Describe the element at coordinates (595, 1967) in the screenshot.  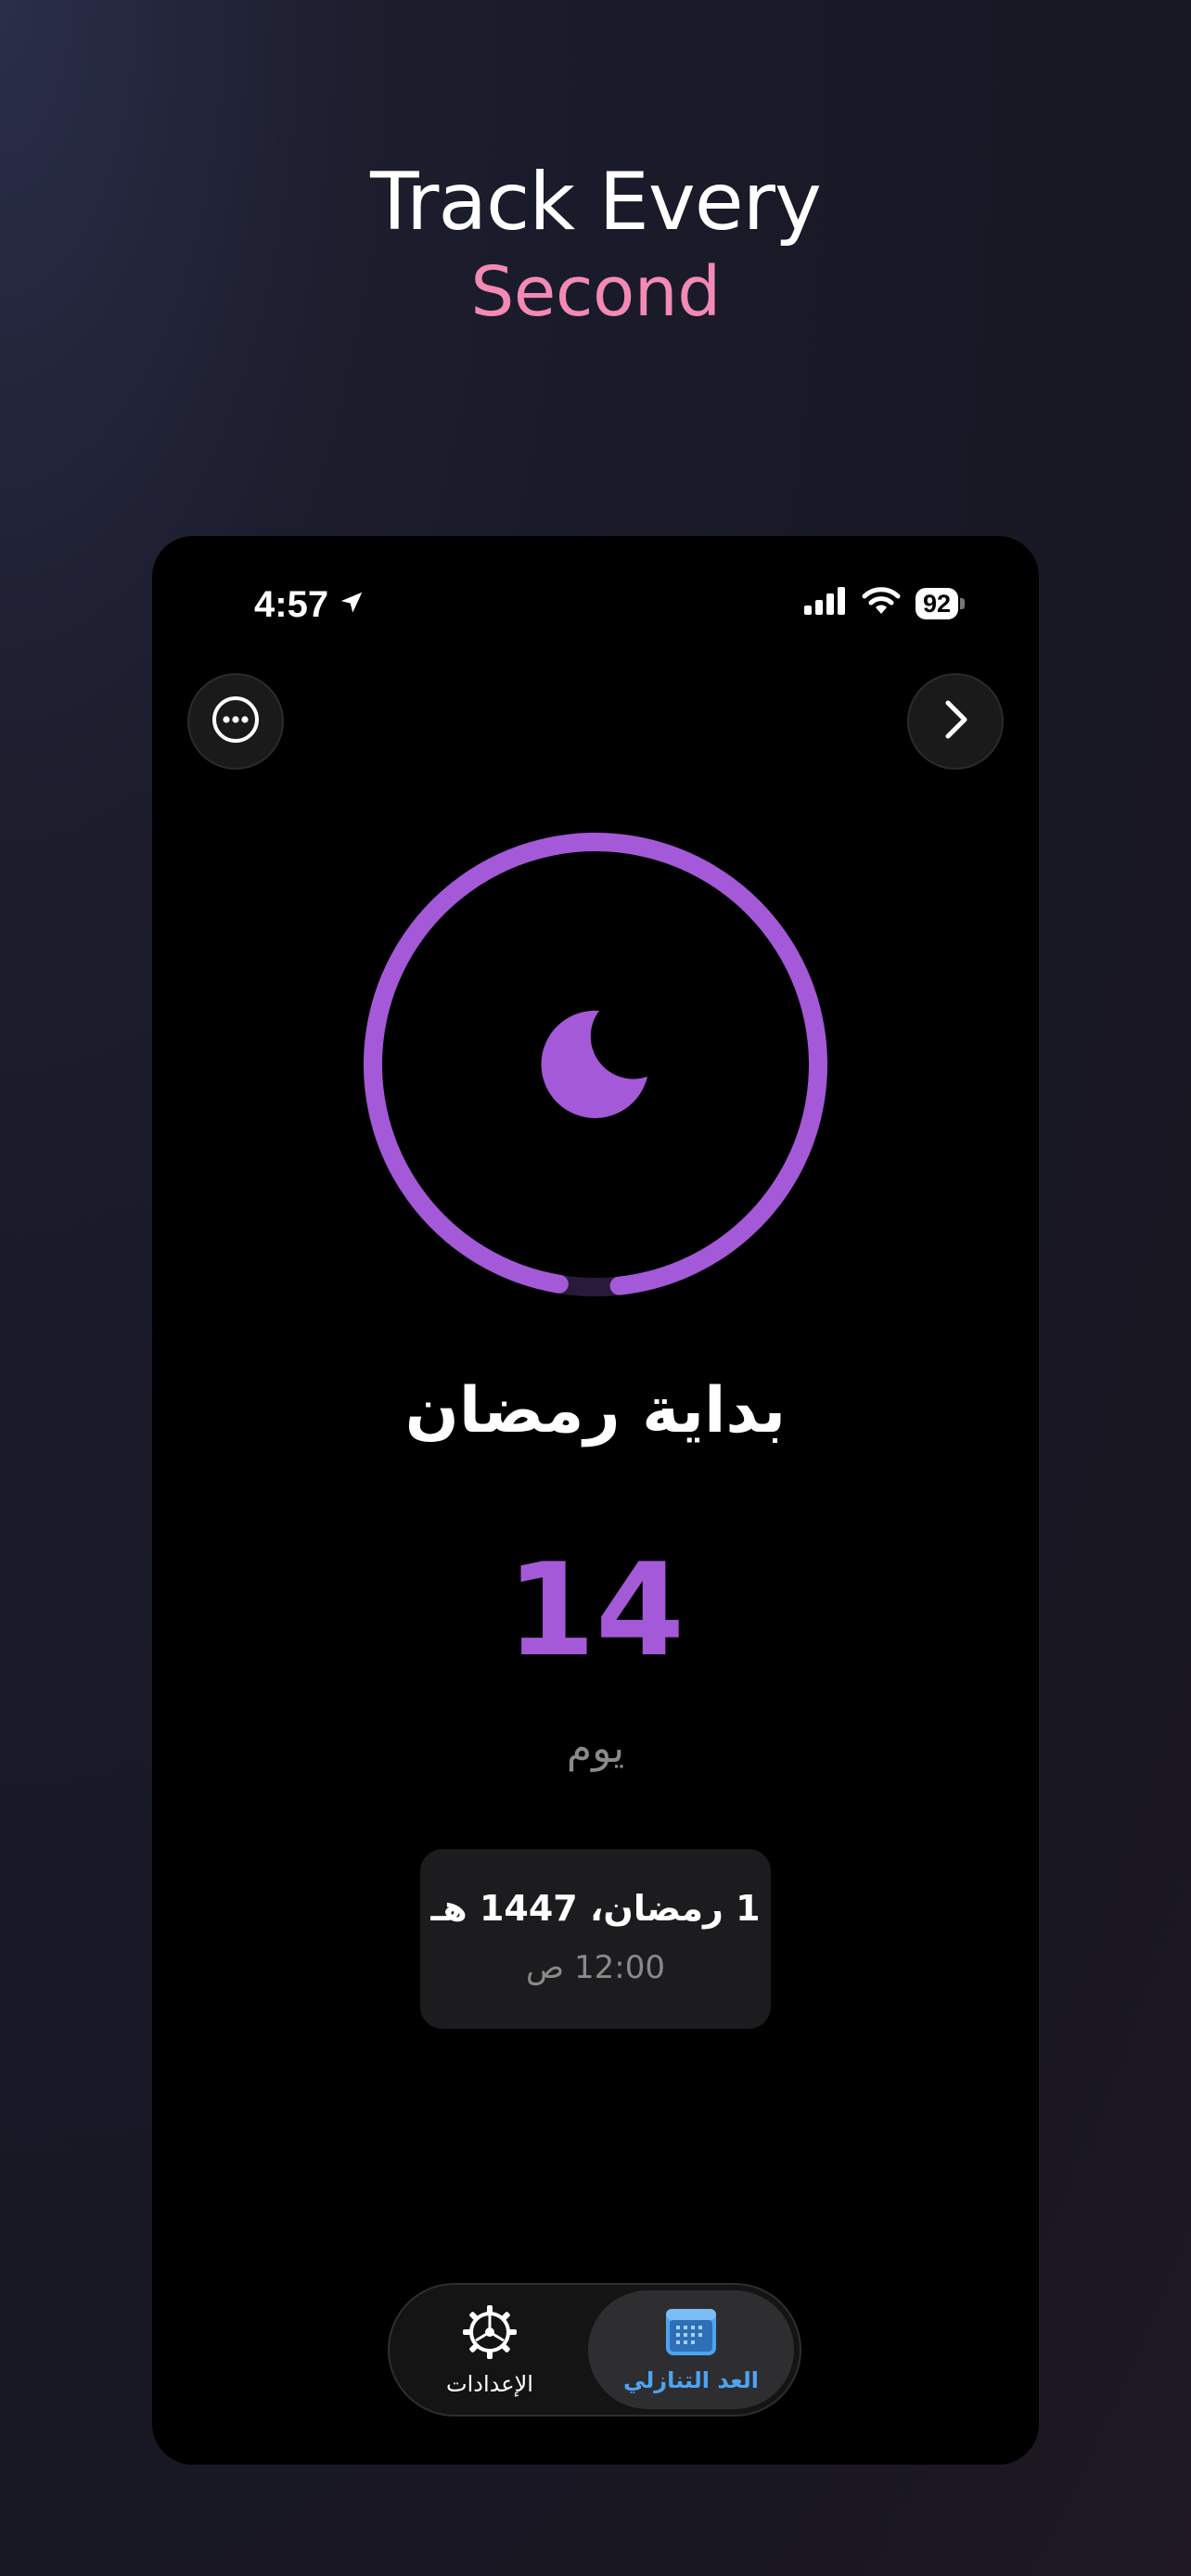
I see `target-time: 12:00 ص` at that location.